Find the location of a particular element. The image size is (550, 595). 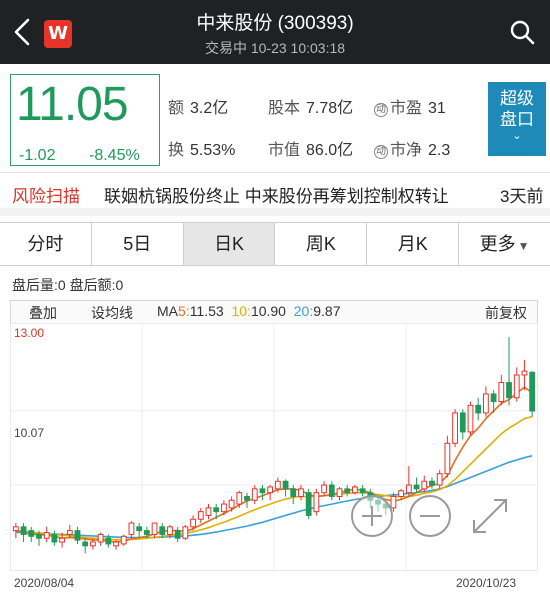

tab-more: 更多 ▼ is located at coordinates (504, 244).